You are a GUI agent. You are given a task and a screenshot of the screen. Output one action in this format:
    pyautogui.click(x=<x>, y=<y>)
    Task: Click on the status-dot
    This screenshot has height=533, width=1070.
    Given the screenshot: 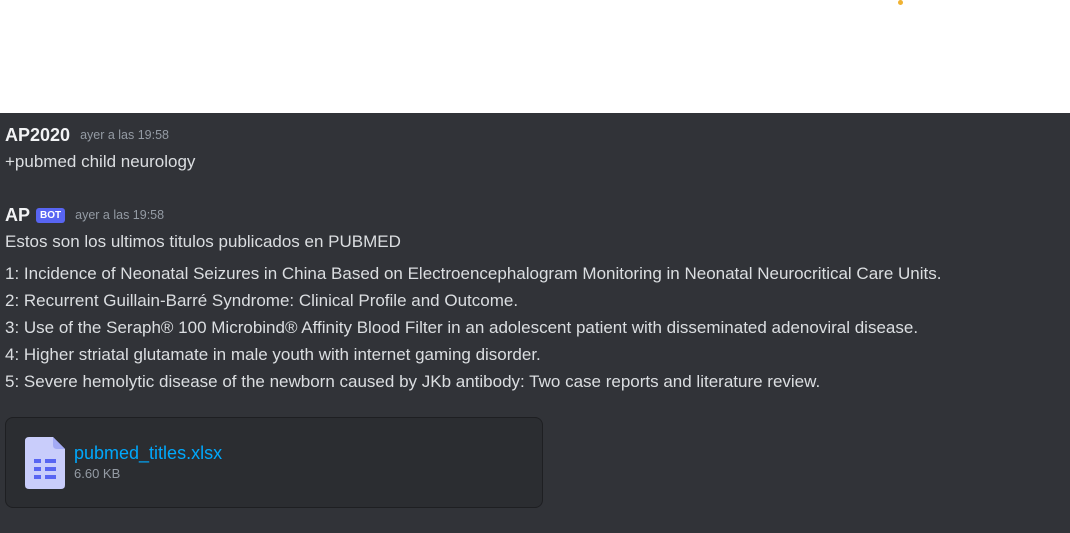 What is the action you would take?
    pyautogui.click(x=900, y=2)
    